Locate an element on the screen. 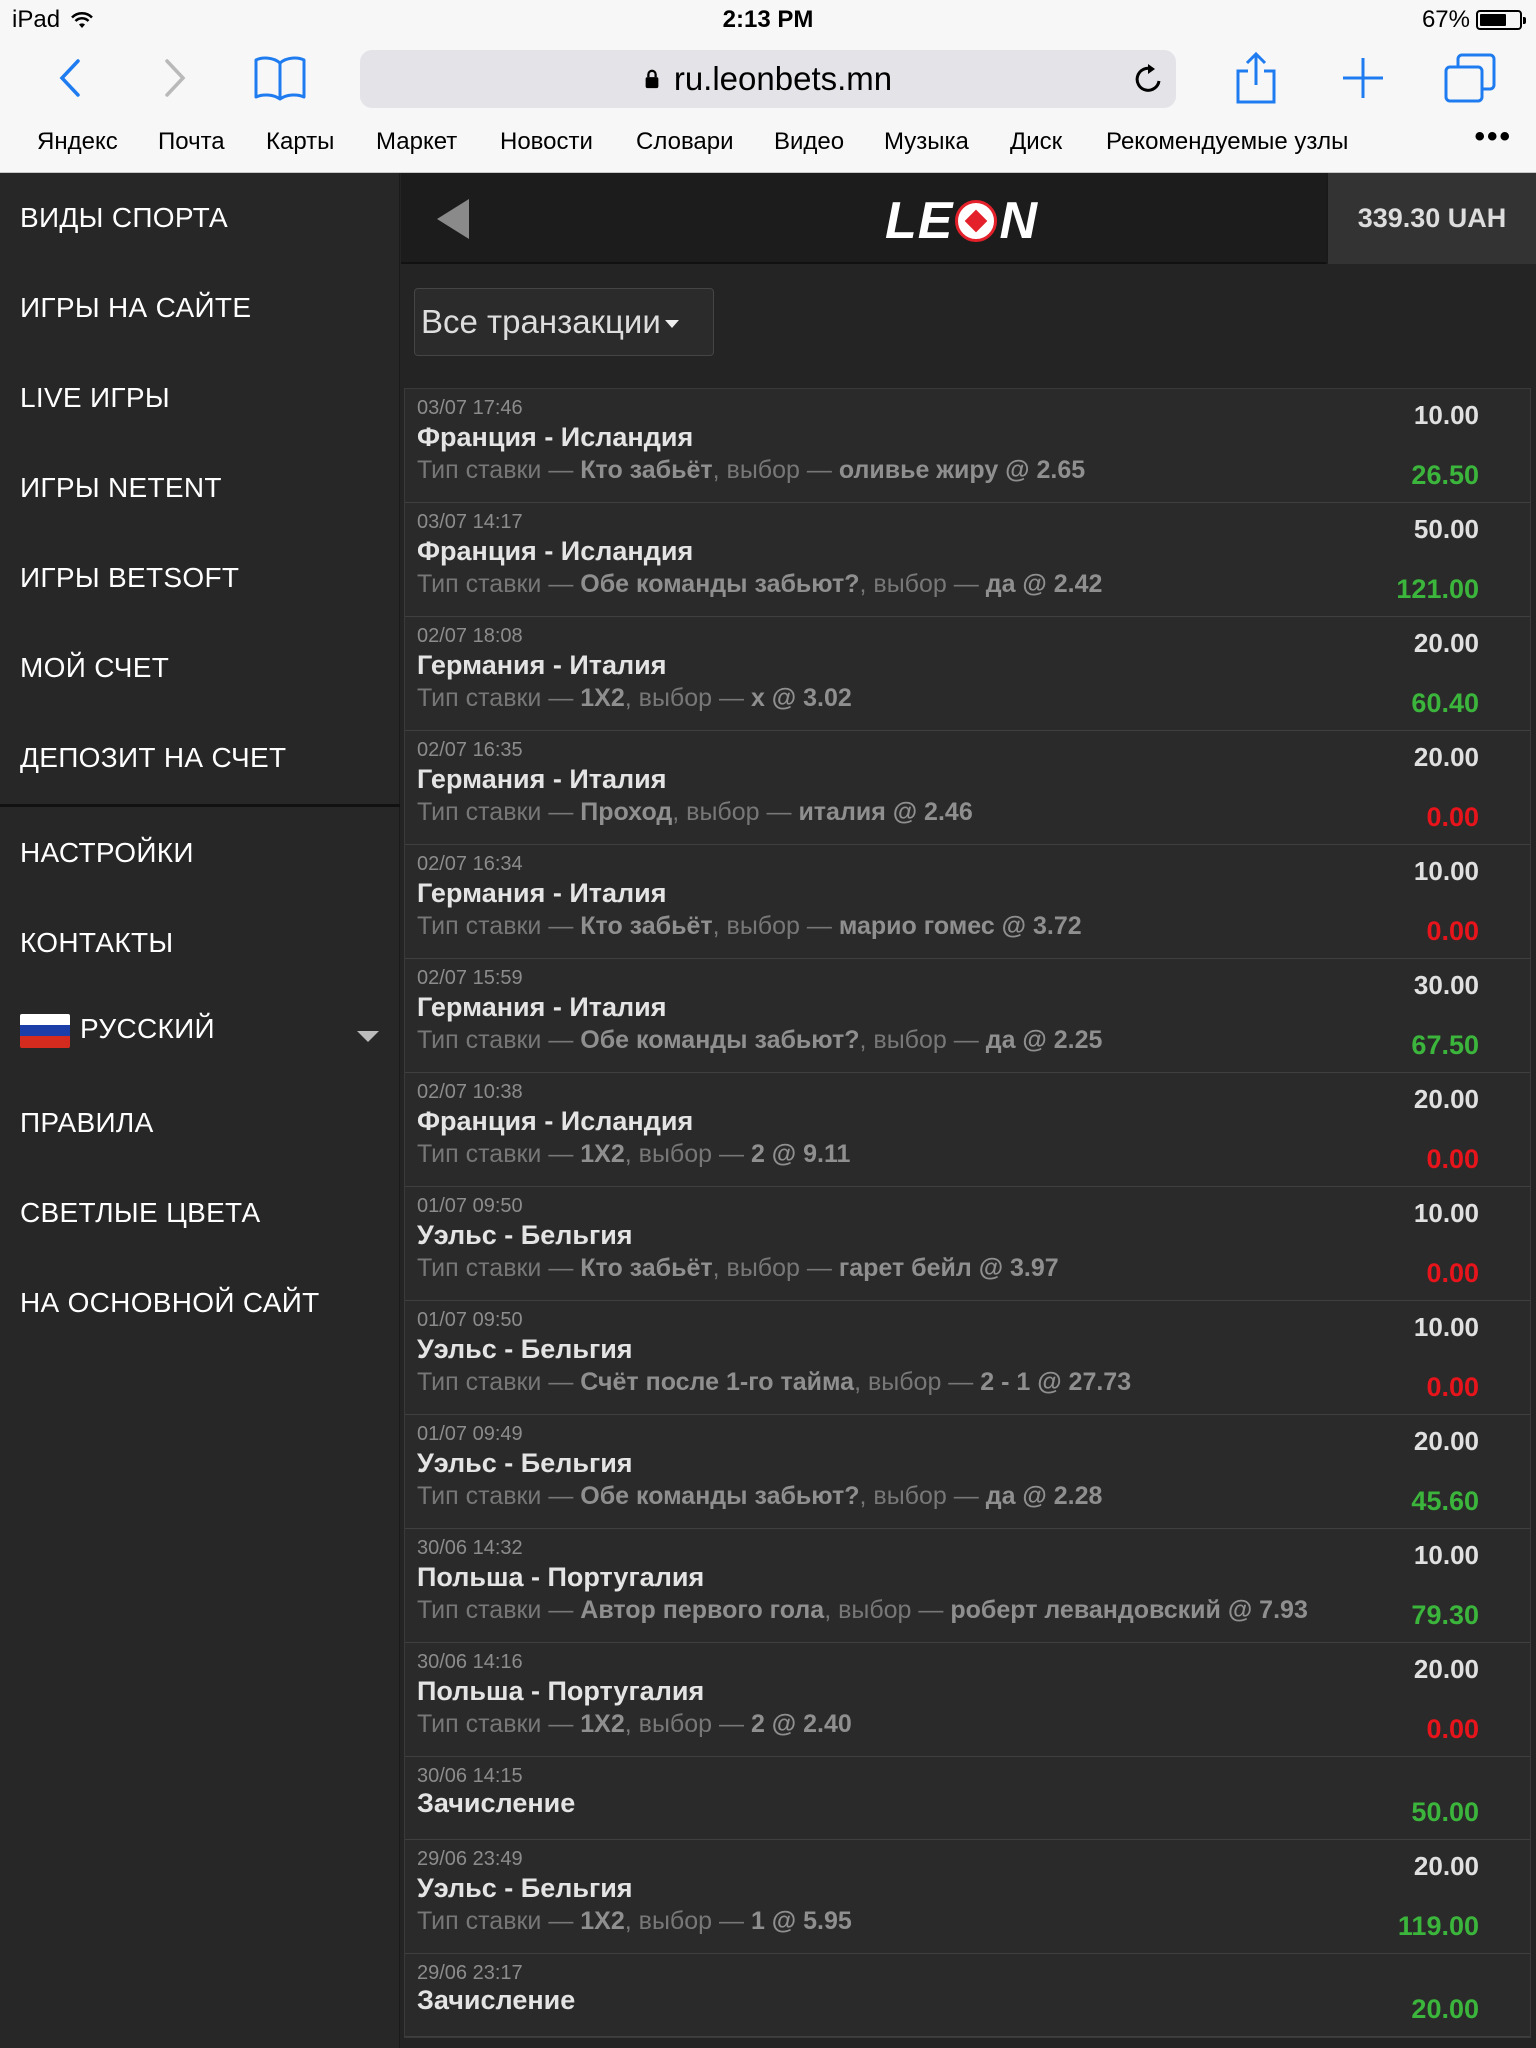  nav-site-games: ИГРЫ НА САЙТЕ is located at coordinates (135, 308).